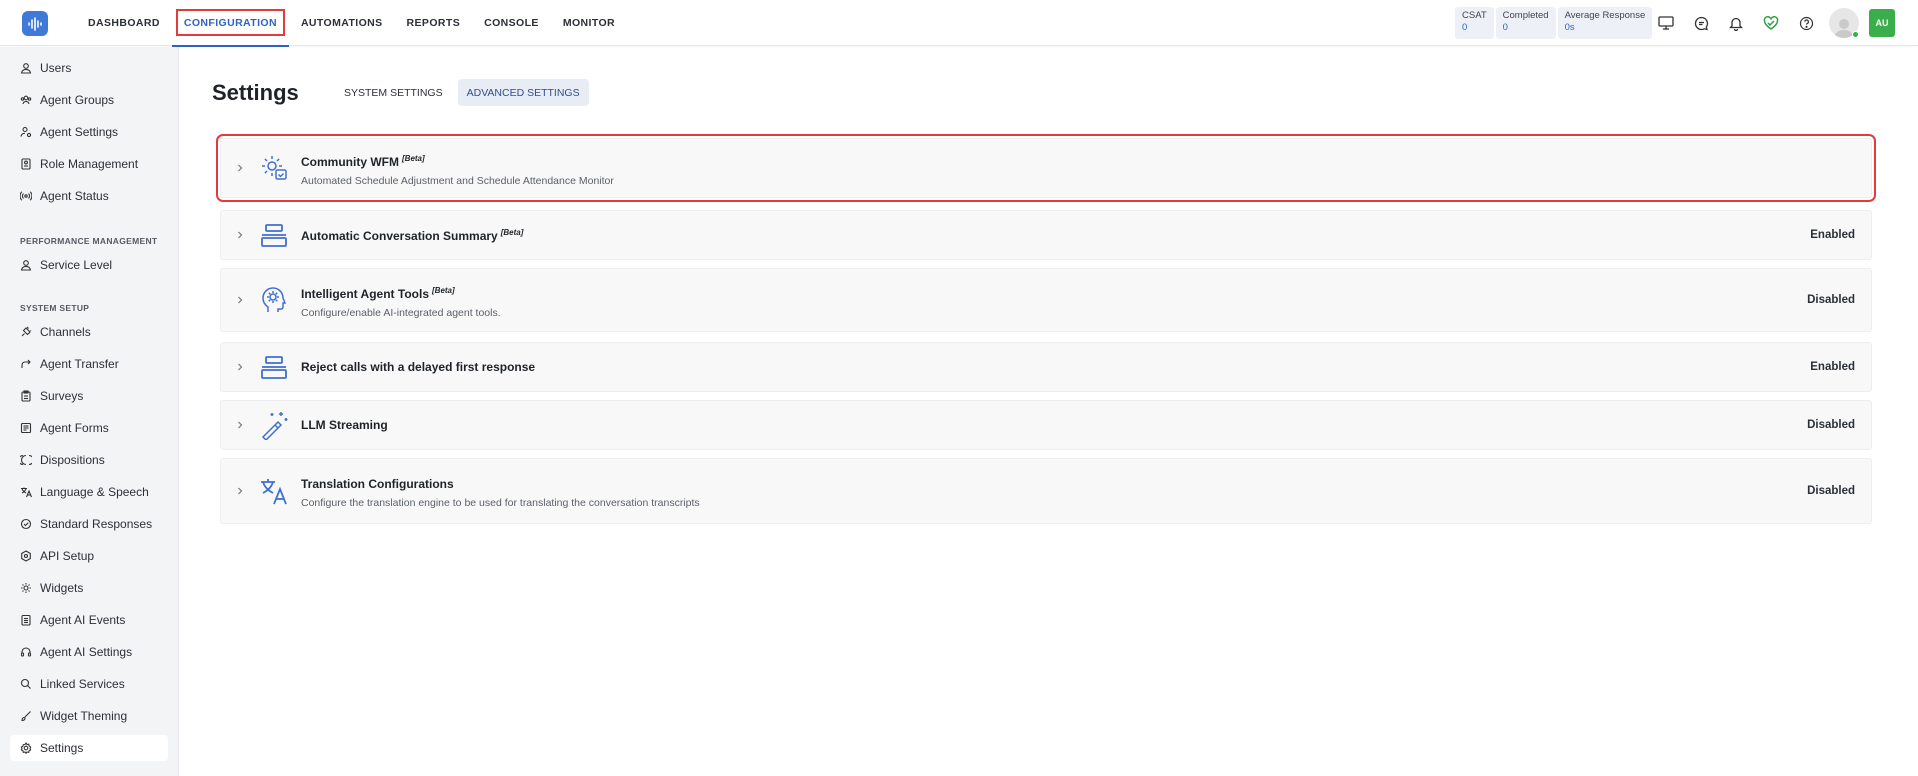 This screenshot has height=776, width=1918. I want to click on api-icon, so click(26, 556).